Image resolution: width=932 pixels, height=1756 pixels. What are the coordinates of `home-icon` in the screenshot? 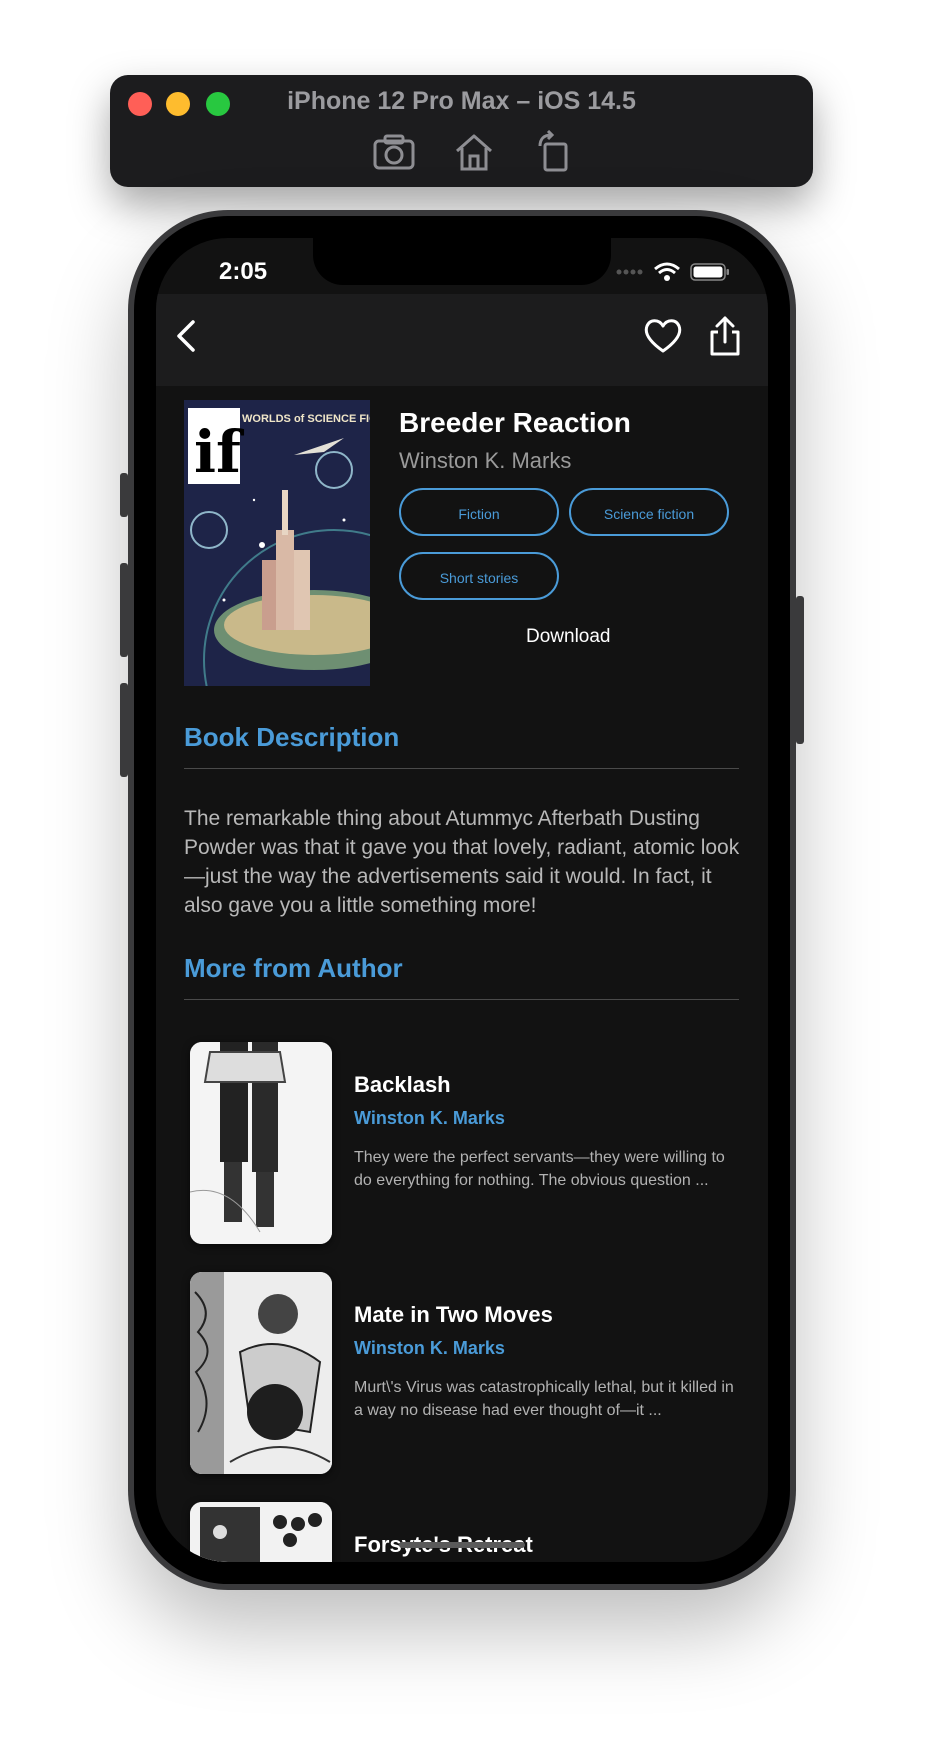 It's located at (474, 152).